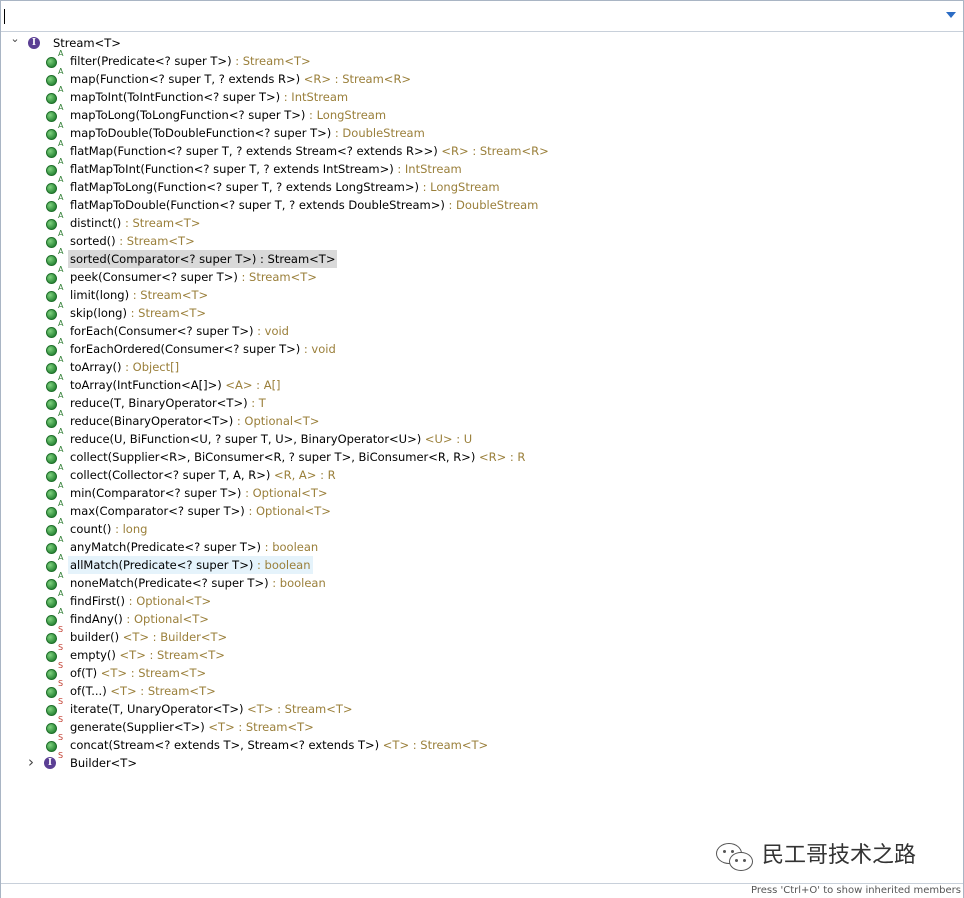 The height and width of the screenshot is (898, 964). What do you see at coordinates (251, 385) in the screenshot?
I see `method-return-type: <A> : A[]` at bounding box center [251, 385].